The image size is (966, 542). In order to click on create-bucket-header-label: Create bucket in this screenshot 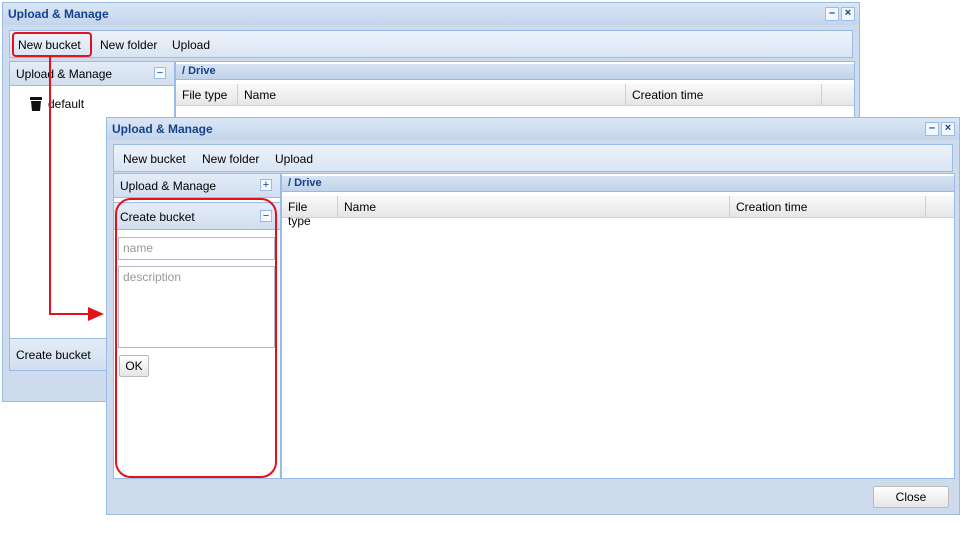, I will do `click(53, 355)`.